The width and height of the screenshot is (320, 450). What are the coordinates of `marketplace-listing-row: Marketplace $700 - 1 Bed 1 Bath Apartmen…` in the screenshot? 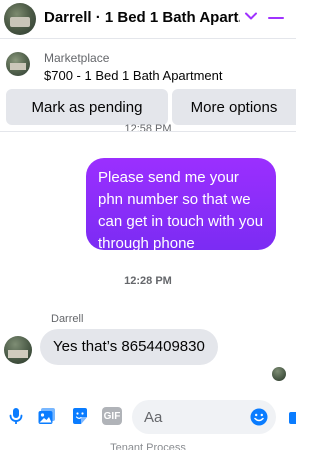 It's located at (148, 63).